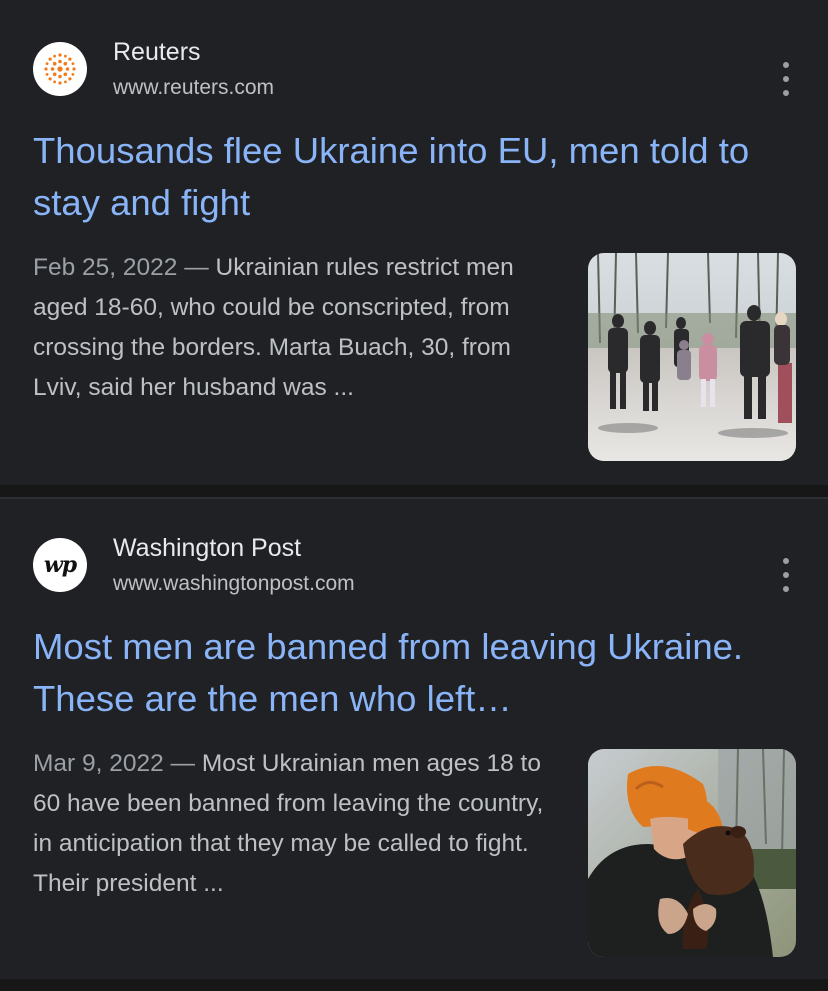  What do you see at coordinates (234, 584) in the screenshot?
I see `source-url: www.washingtonpost.com` at bounding box center [234, 584].